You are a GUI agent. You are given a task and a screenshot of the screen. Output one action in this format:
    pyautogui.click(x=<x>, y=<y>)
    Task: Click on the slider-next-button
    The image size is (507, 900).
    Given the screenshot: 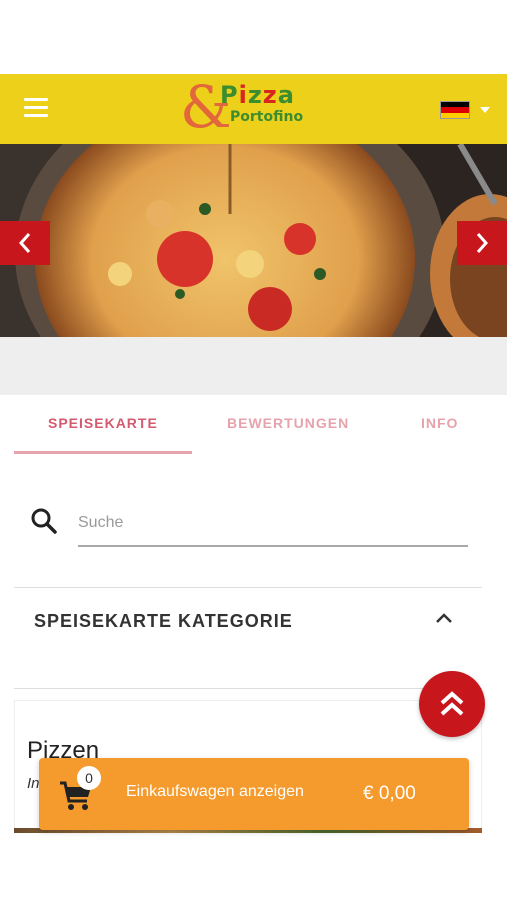 What is the action you would take?
    pyautogui.click(x=482, y=243)
    